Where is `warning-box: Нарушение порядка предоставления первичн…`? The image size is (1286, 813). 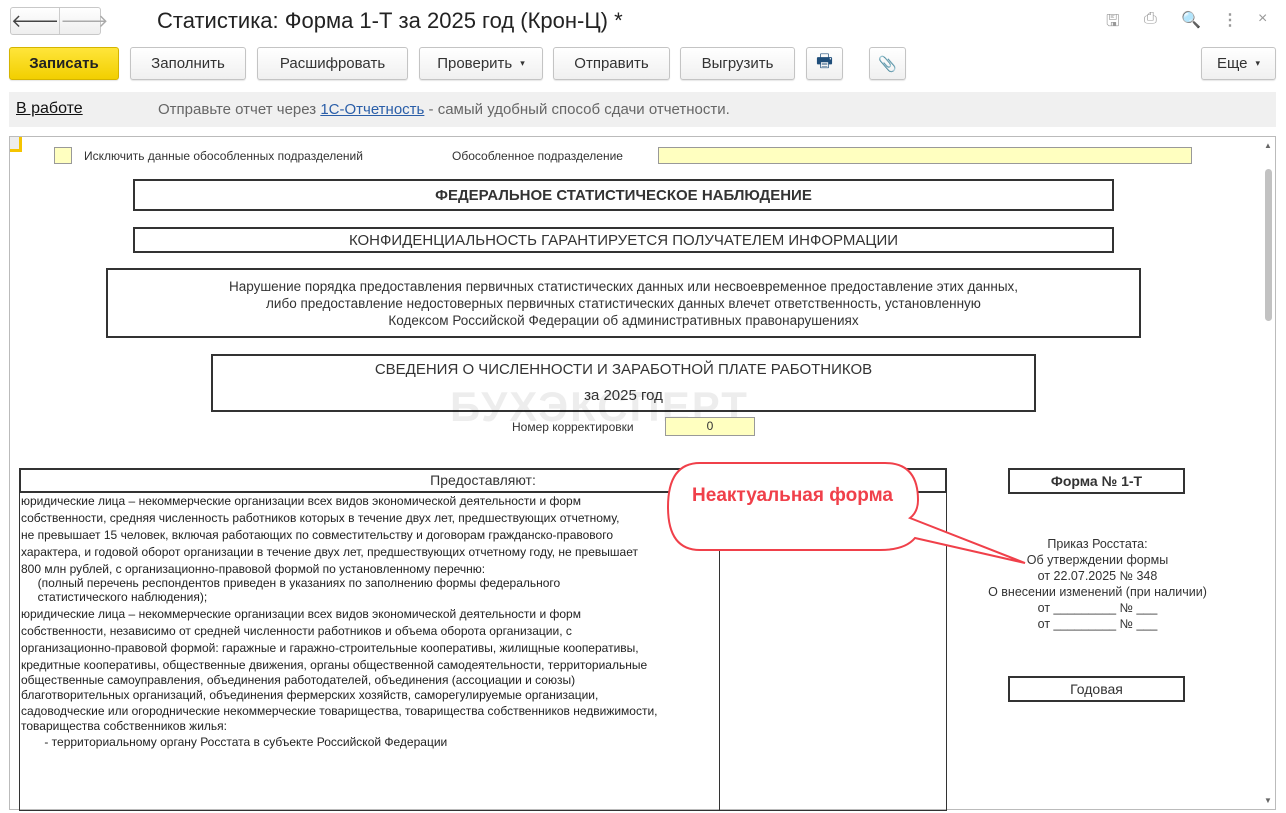
warning-box: Нарушение порядка предоставления первичн… is located at coordinates (623, 303).